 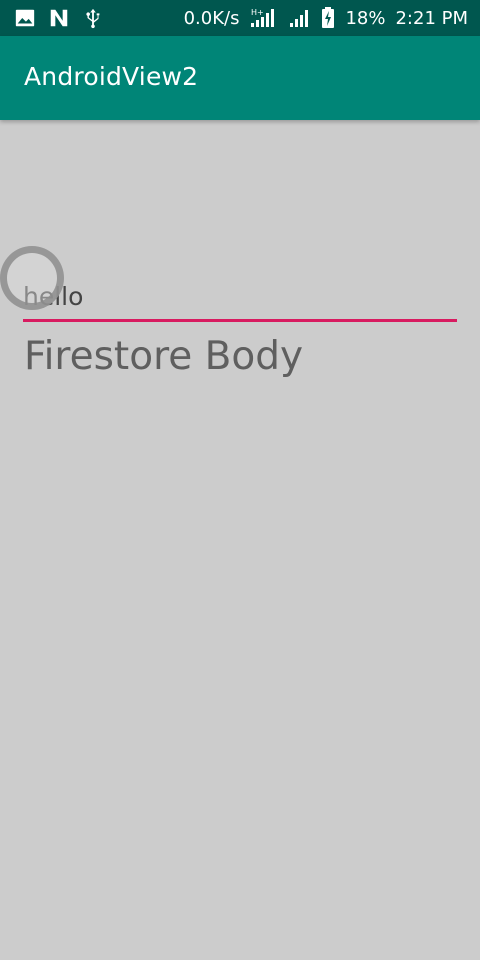 What do you see at coordinates (240, 78) in the screenshot?
I see `app-bar: AndroidView2` at bounding box center [240, 78].